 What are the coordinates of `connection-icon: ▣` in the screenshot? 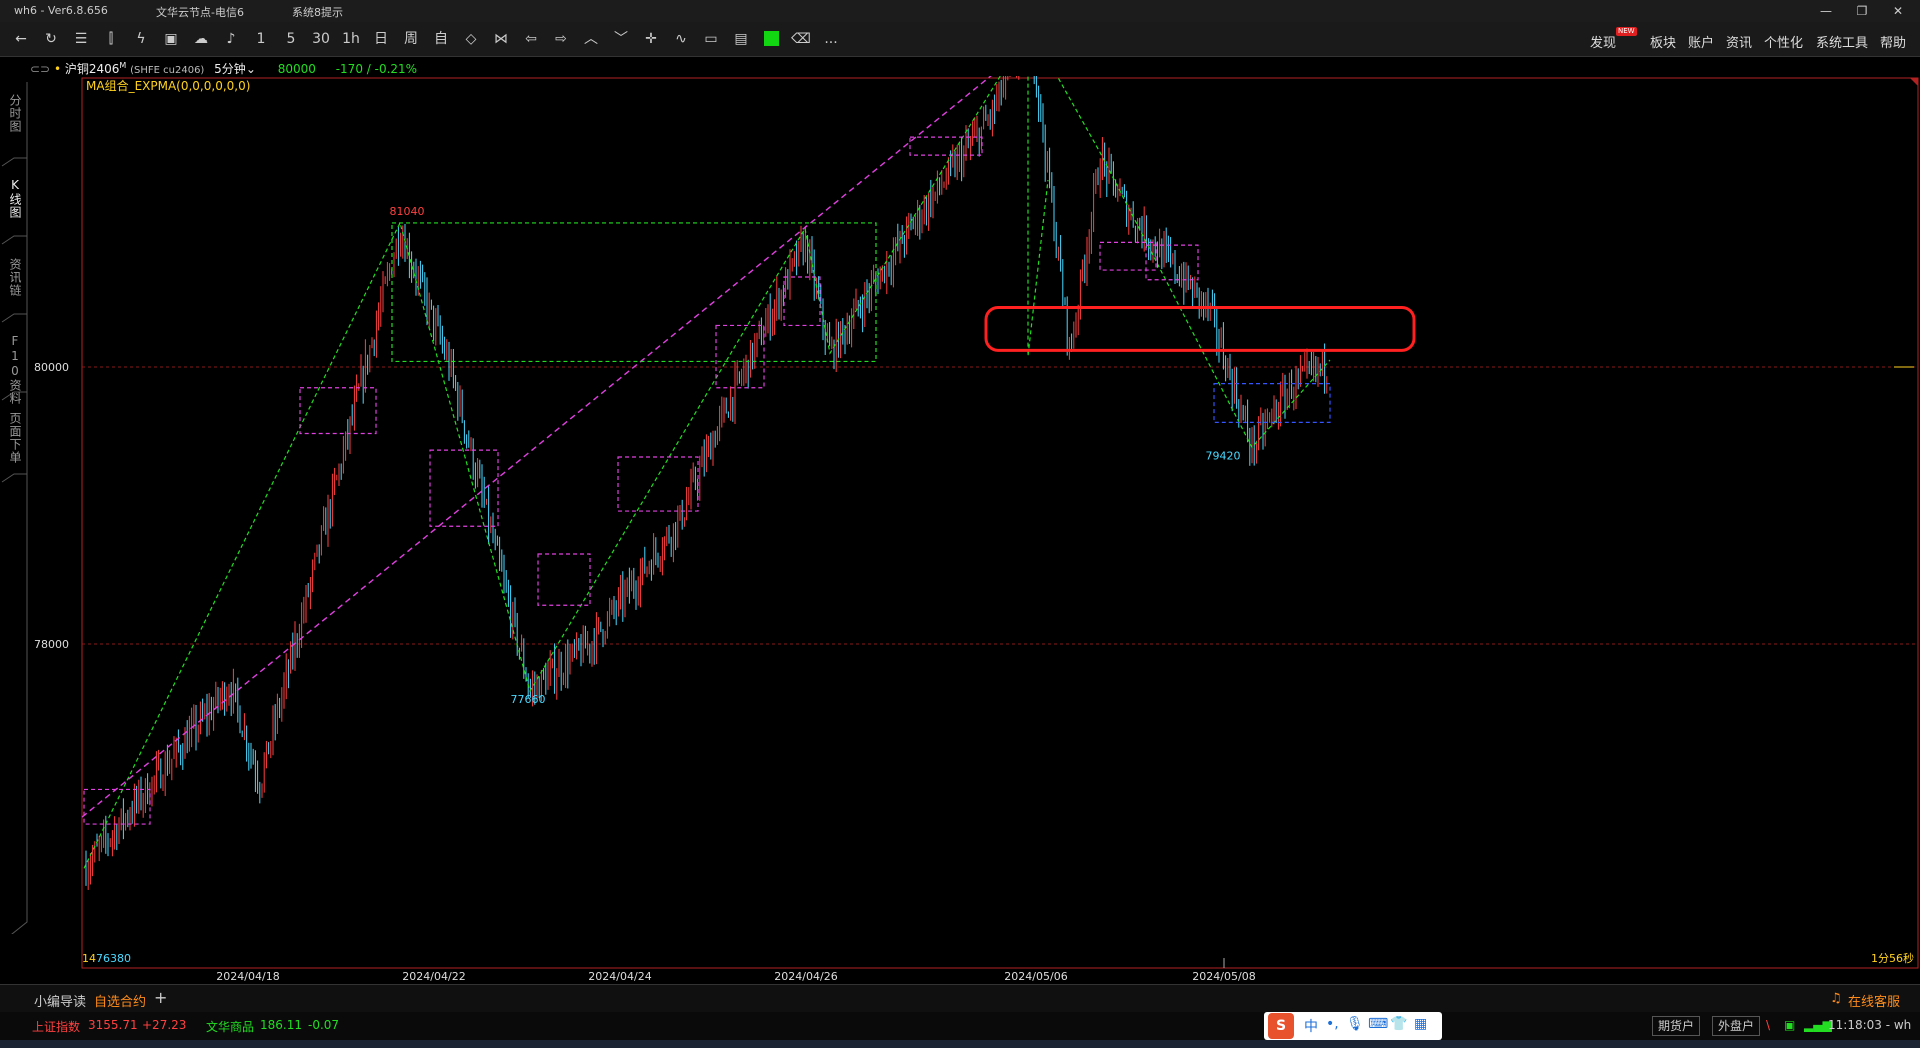 It's located at (1790, 1025).